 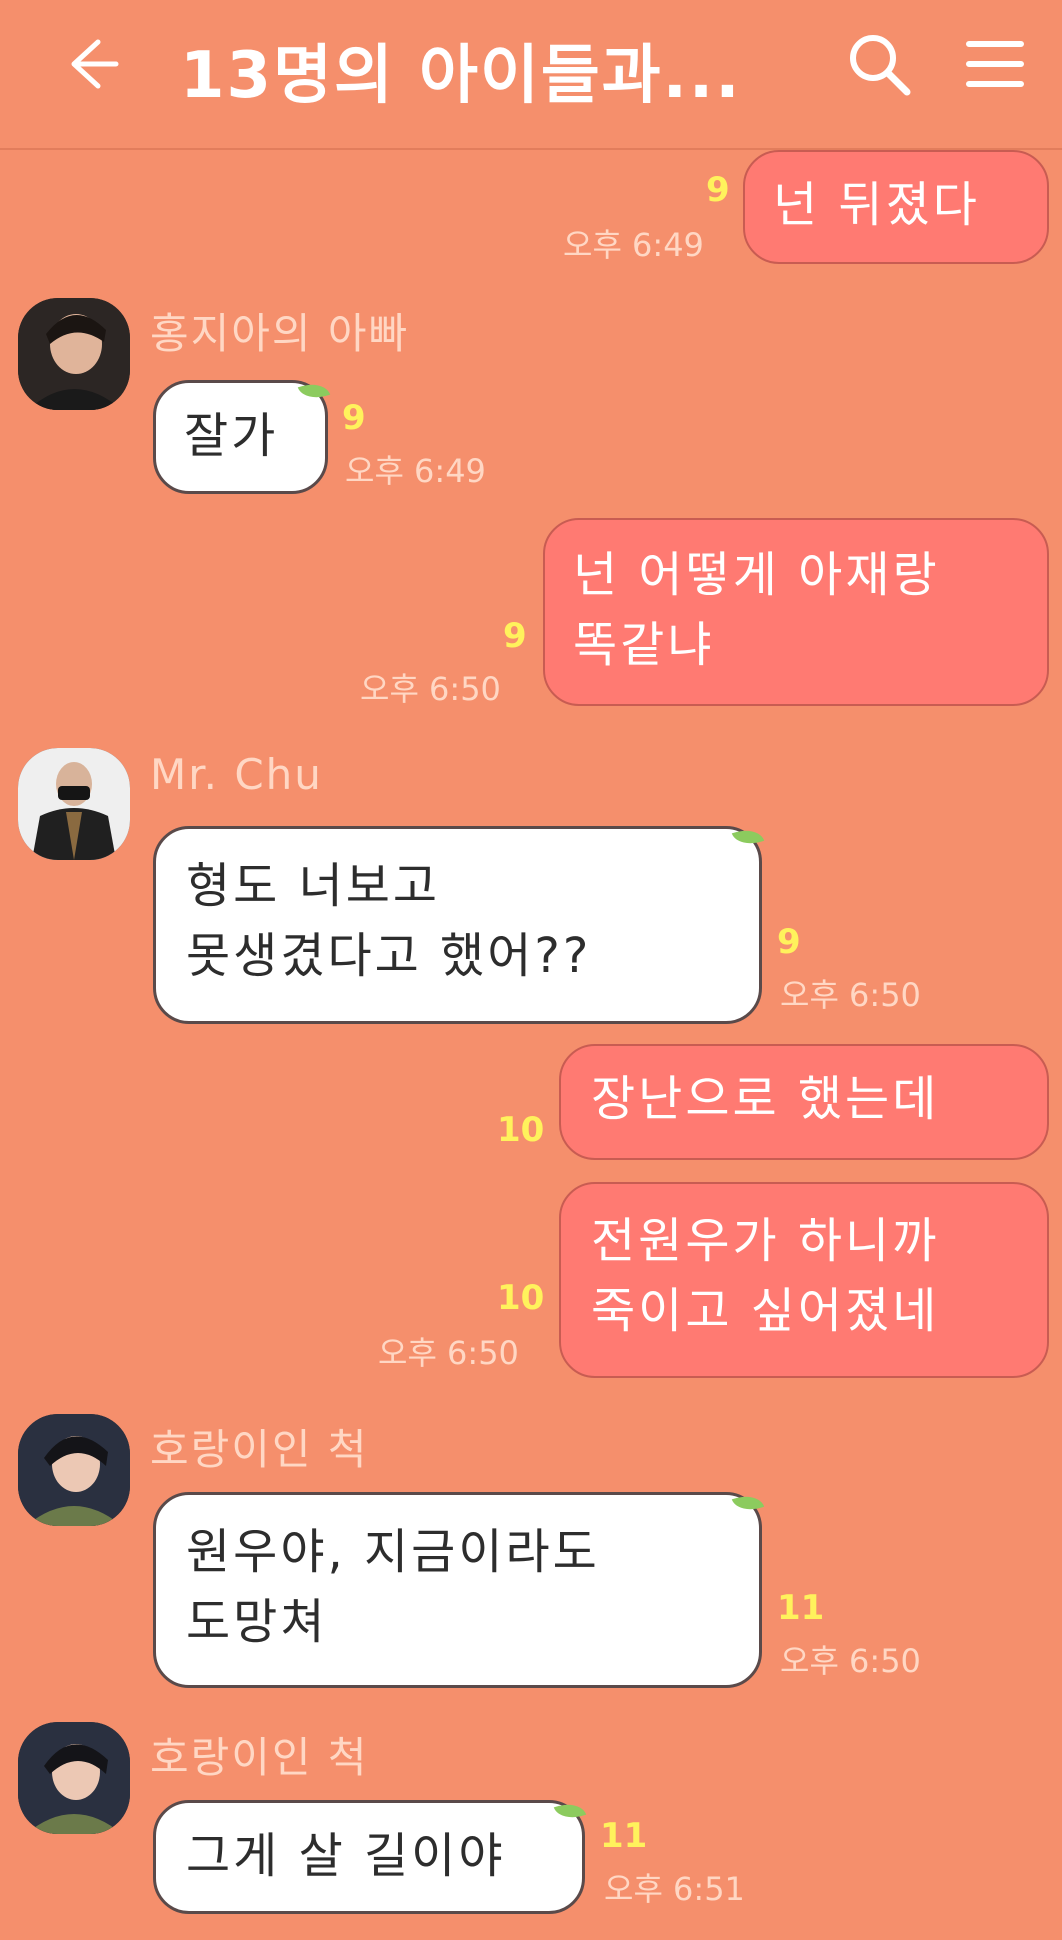 I want to click on sender-name: Mr. Chu, so click(x=236, y=774).